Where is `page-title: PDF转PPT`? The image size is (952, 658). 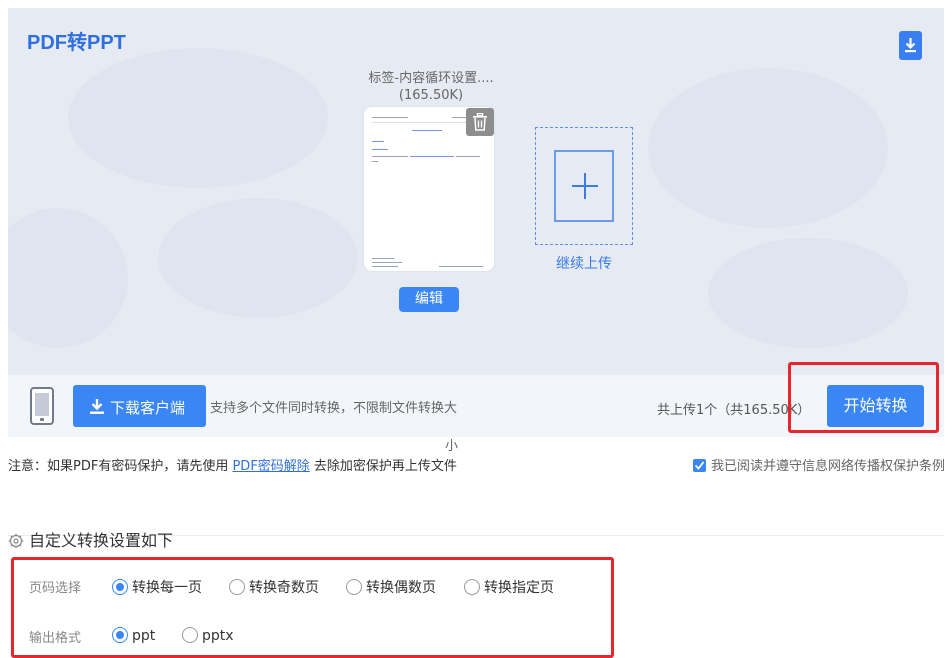
page-title: PDF转PPT is located at coordinates (76, 43).